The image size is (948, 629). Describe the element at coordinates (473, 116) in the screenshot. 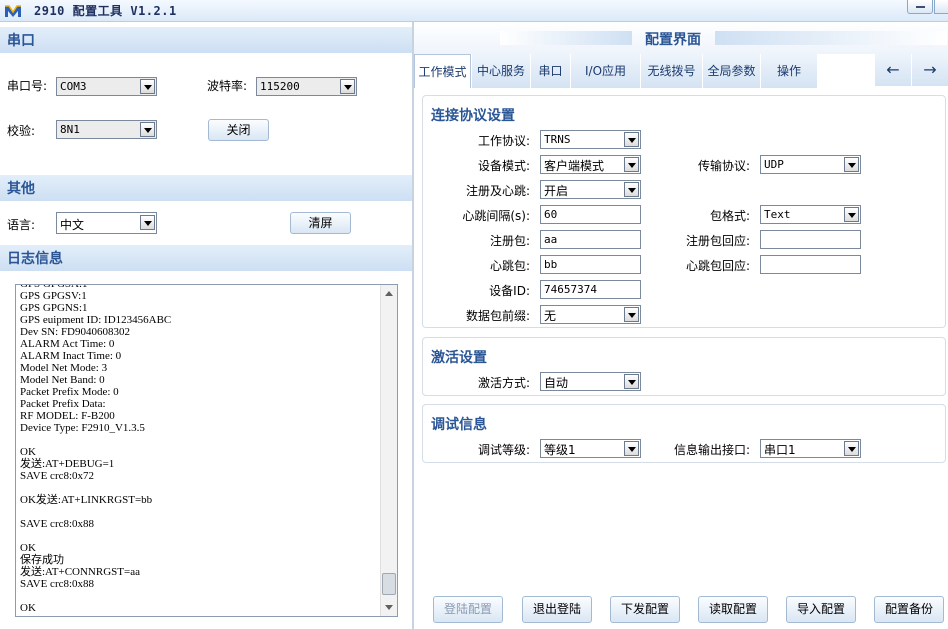

I see `protocol-group-title: 连接协议设置` at that location.